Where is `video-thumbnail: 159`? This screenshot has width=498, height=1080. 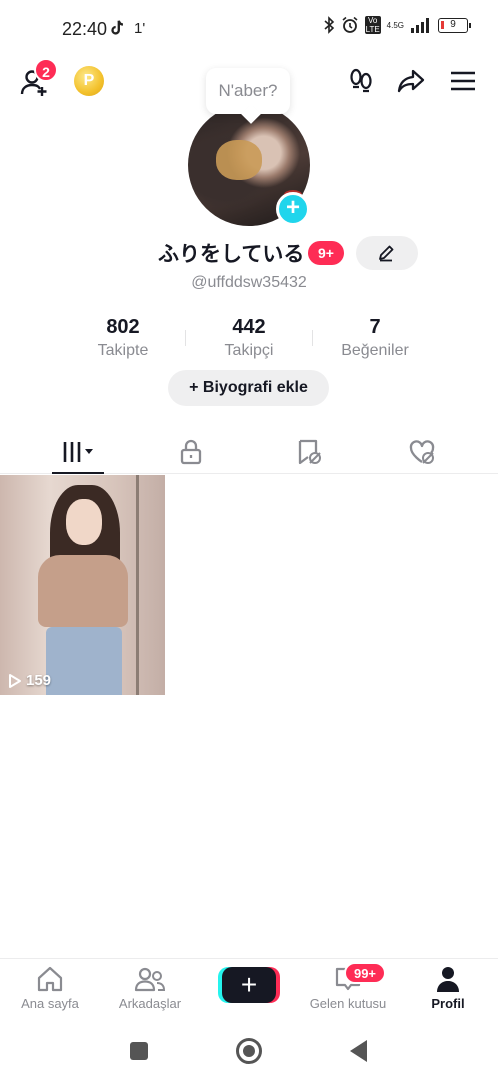 video-thumbnail: 159 is located at coordinates (82, 585).